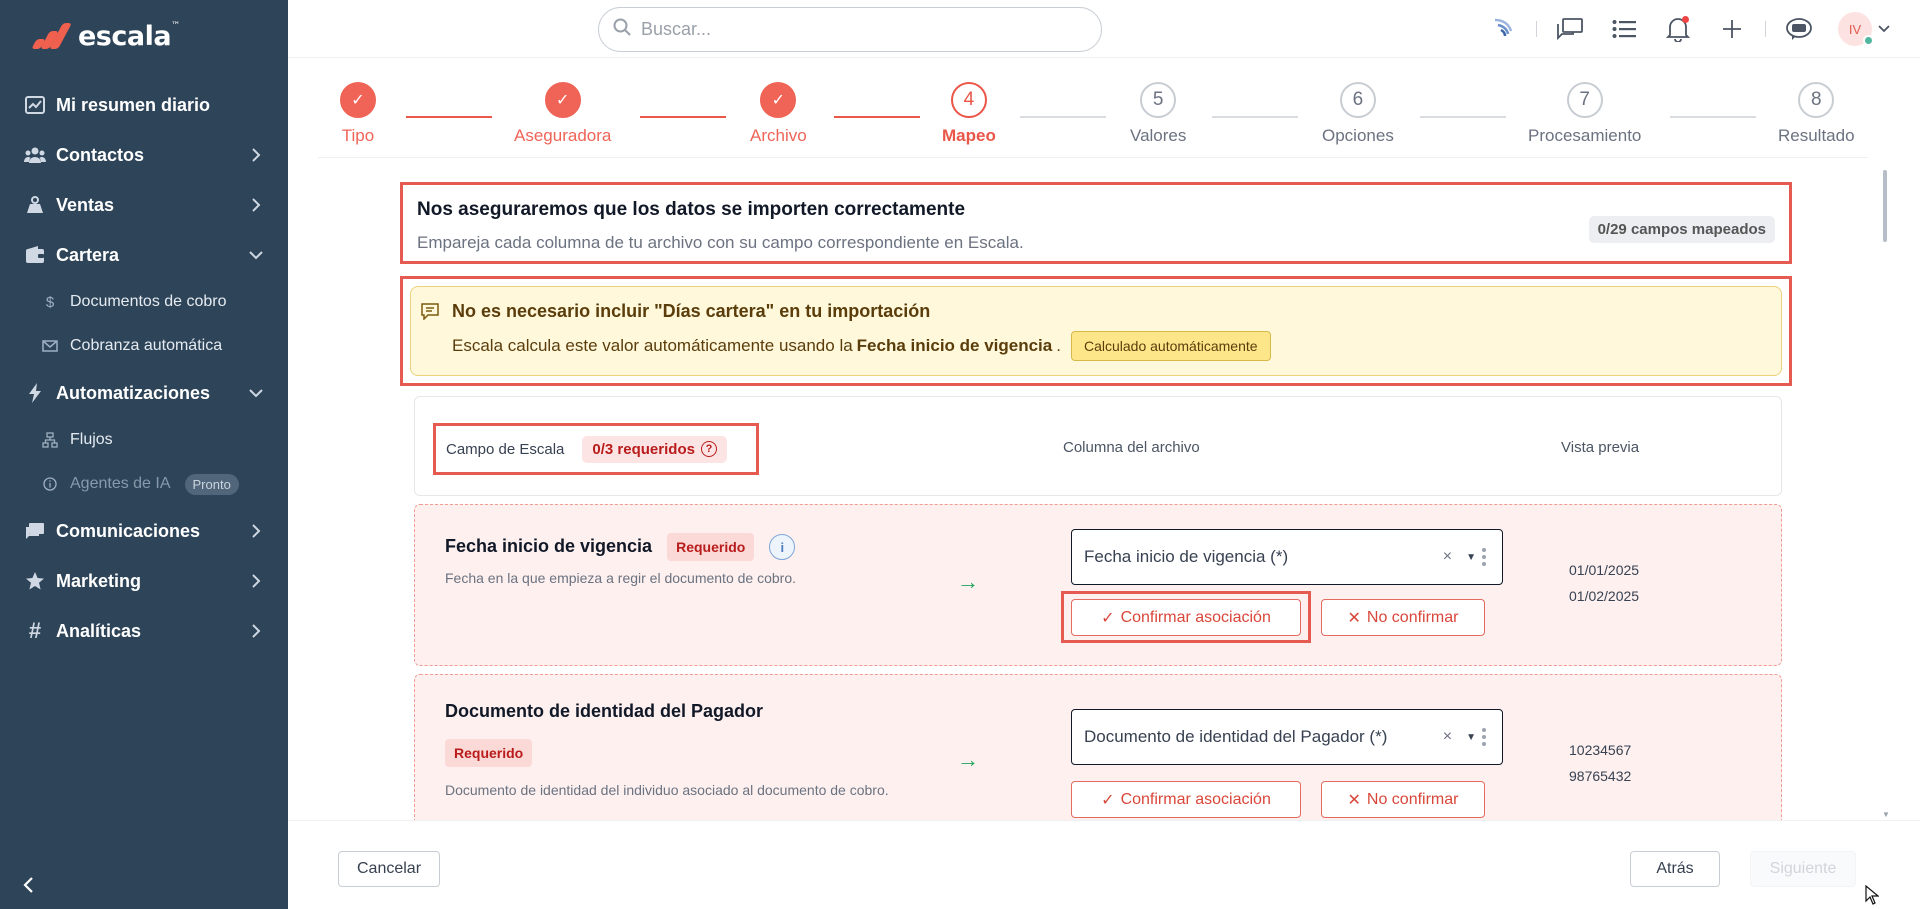 This screenshot has height=909, width=1920. Describe the element at coordinates (1624, 29) in the screenshot. I see `list-icon` at that location.